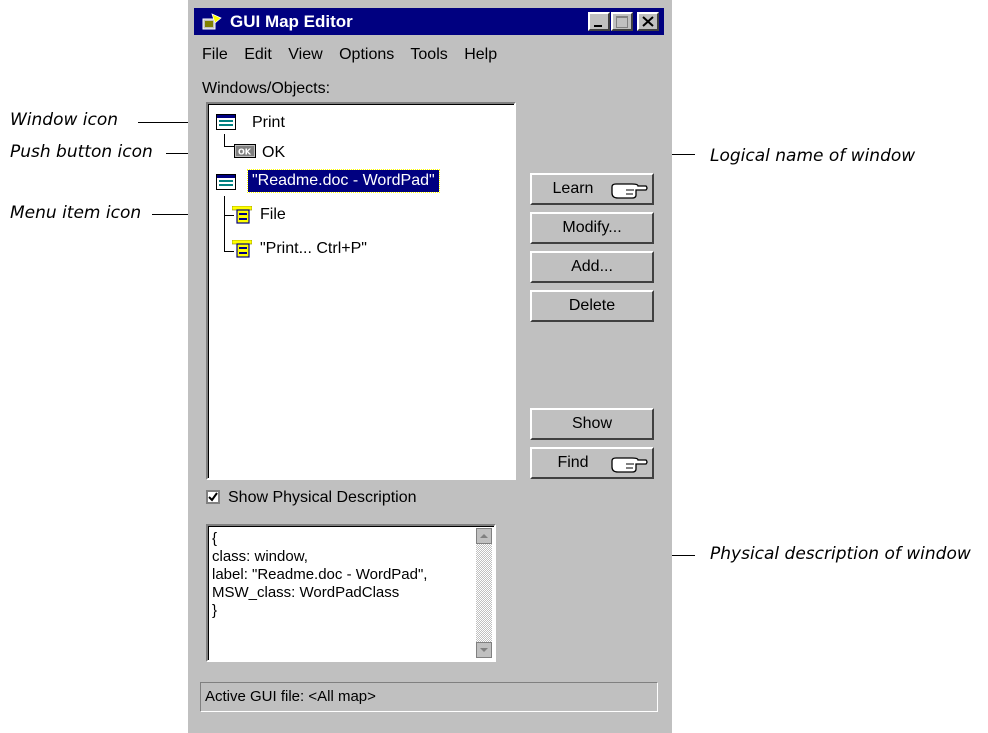 The image size is (988, 733). What do you see at coordinates (306, 592) in the screenshot?
I see `physical-line: MSW_class: WordPadClass` at bounding box center [306, 592].